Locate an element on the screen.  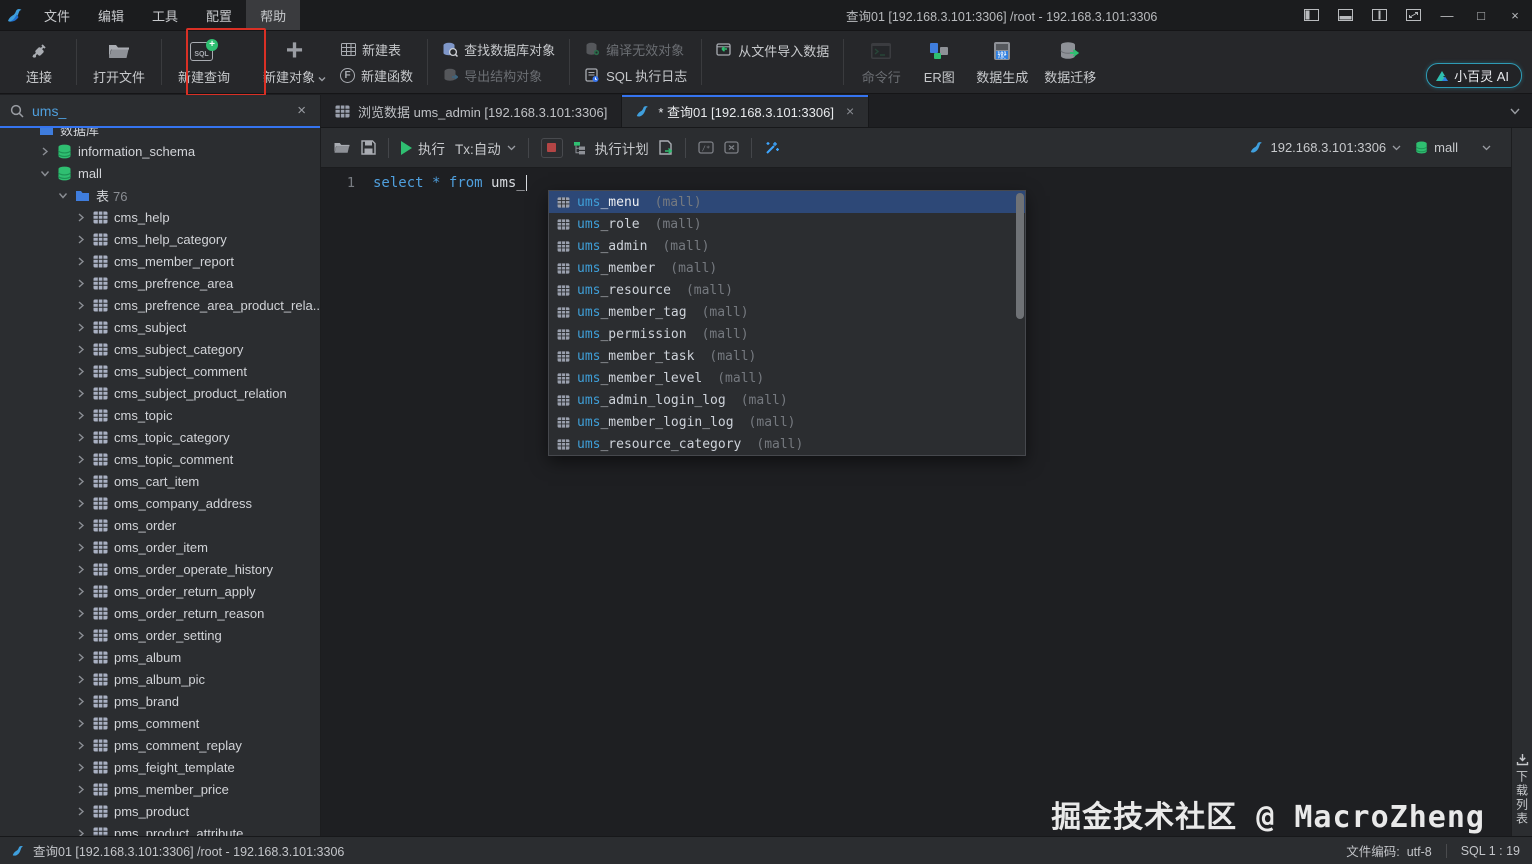
tab-browse-data: 浏览数据 ums_admin [192.168.3.101:3306] is located at coordinates (472, 111).